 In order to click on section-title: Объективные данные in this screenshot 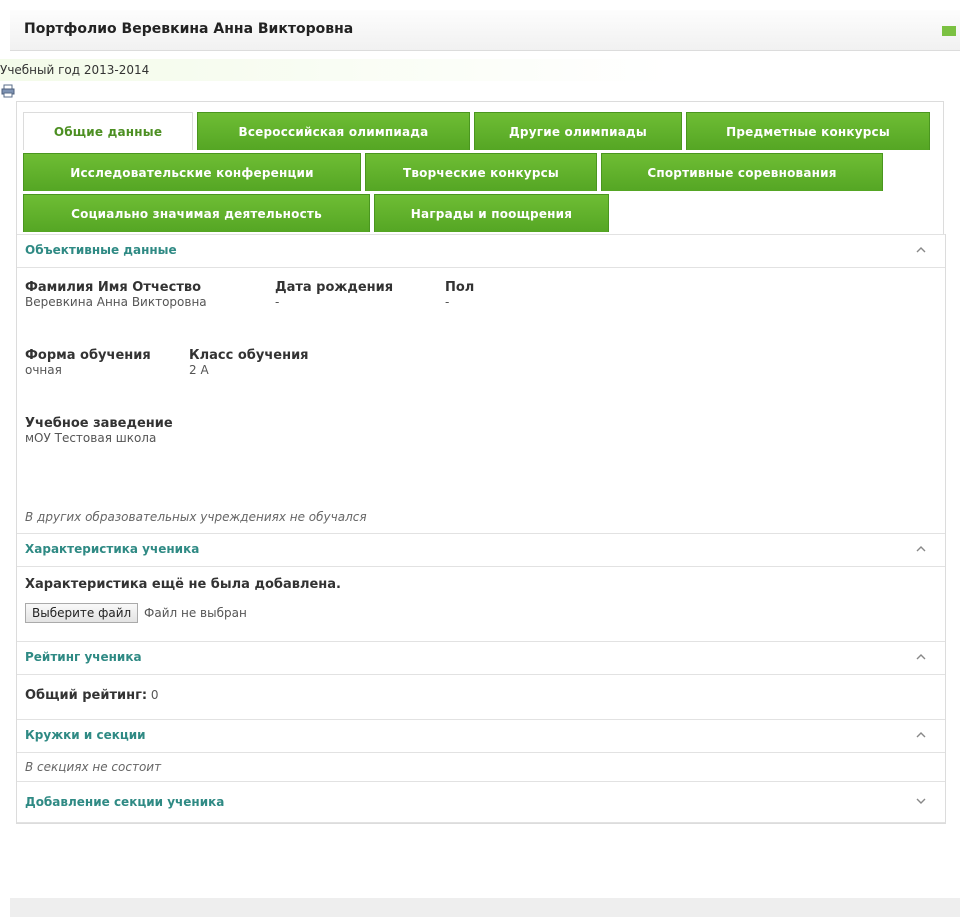, I will do `click(101, 250)`.